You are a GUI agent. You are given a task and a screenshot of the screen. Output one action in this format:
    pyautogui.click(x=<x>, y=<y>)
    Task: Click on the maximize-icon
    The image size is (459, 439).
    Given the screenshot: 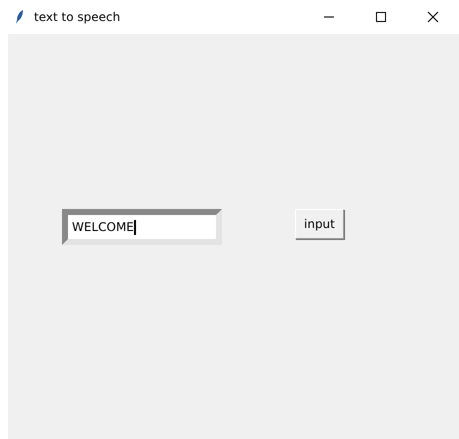 What is the action you would take?
    pyautogui.click(x=381, y=17)
    